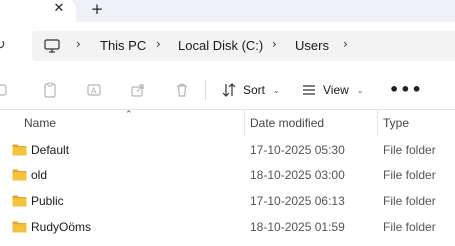 This screenshot has width=455, height=246. Describe the element at coordinates (220, 45) in the screenshot. I see `breadcrumb-local-disk: Local Disk (C:)` at that location.